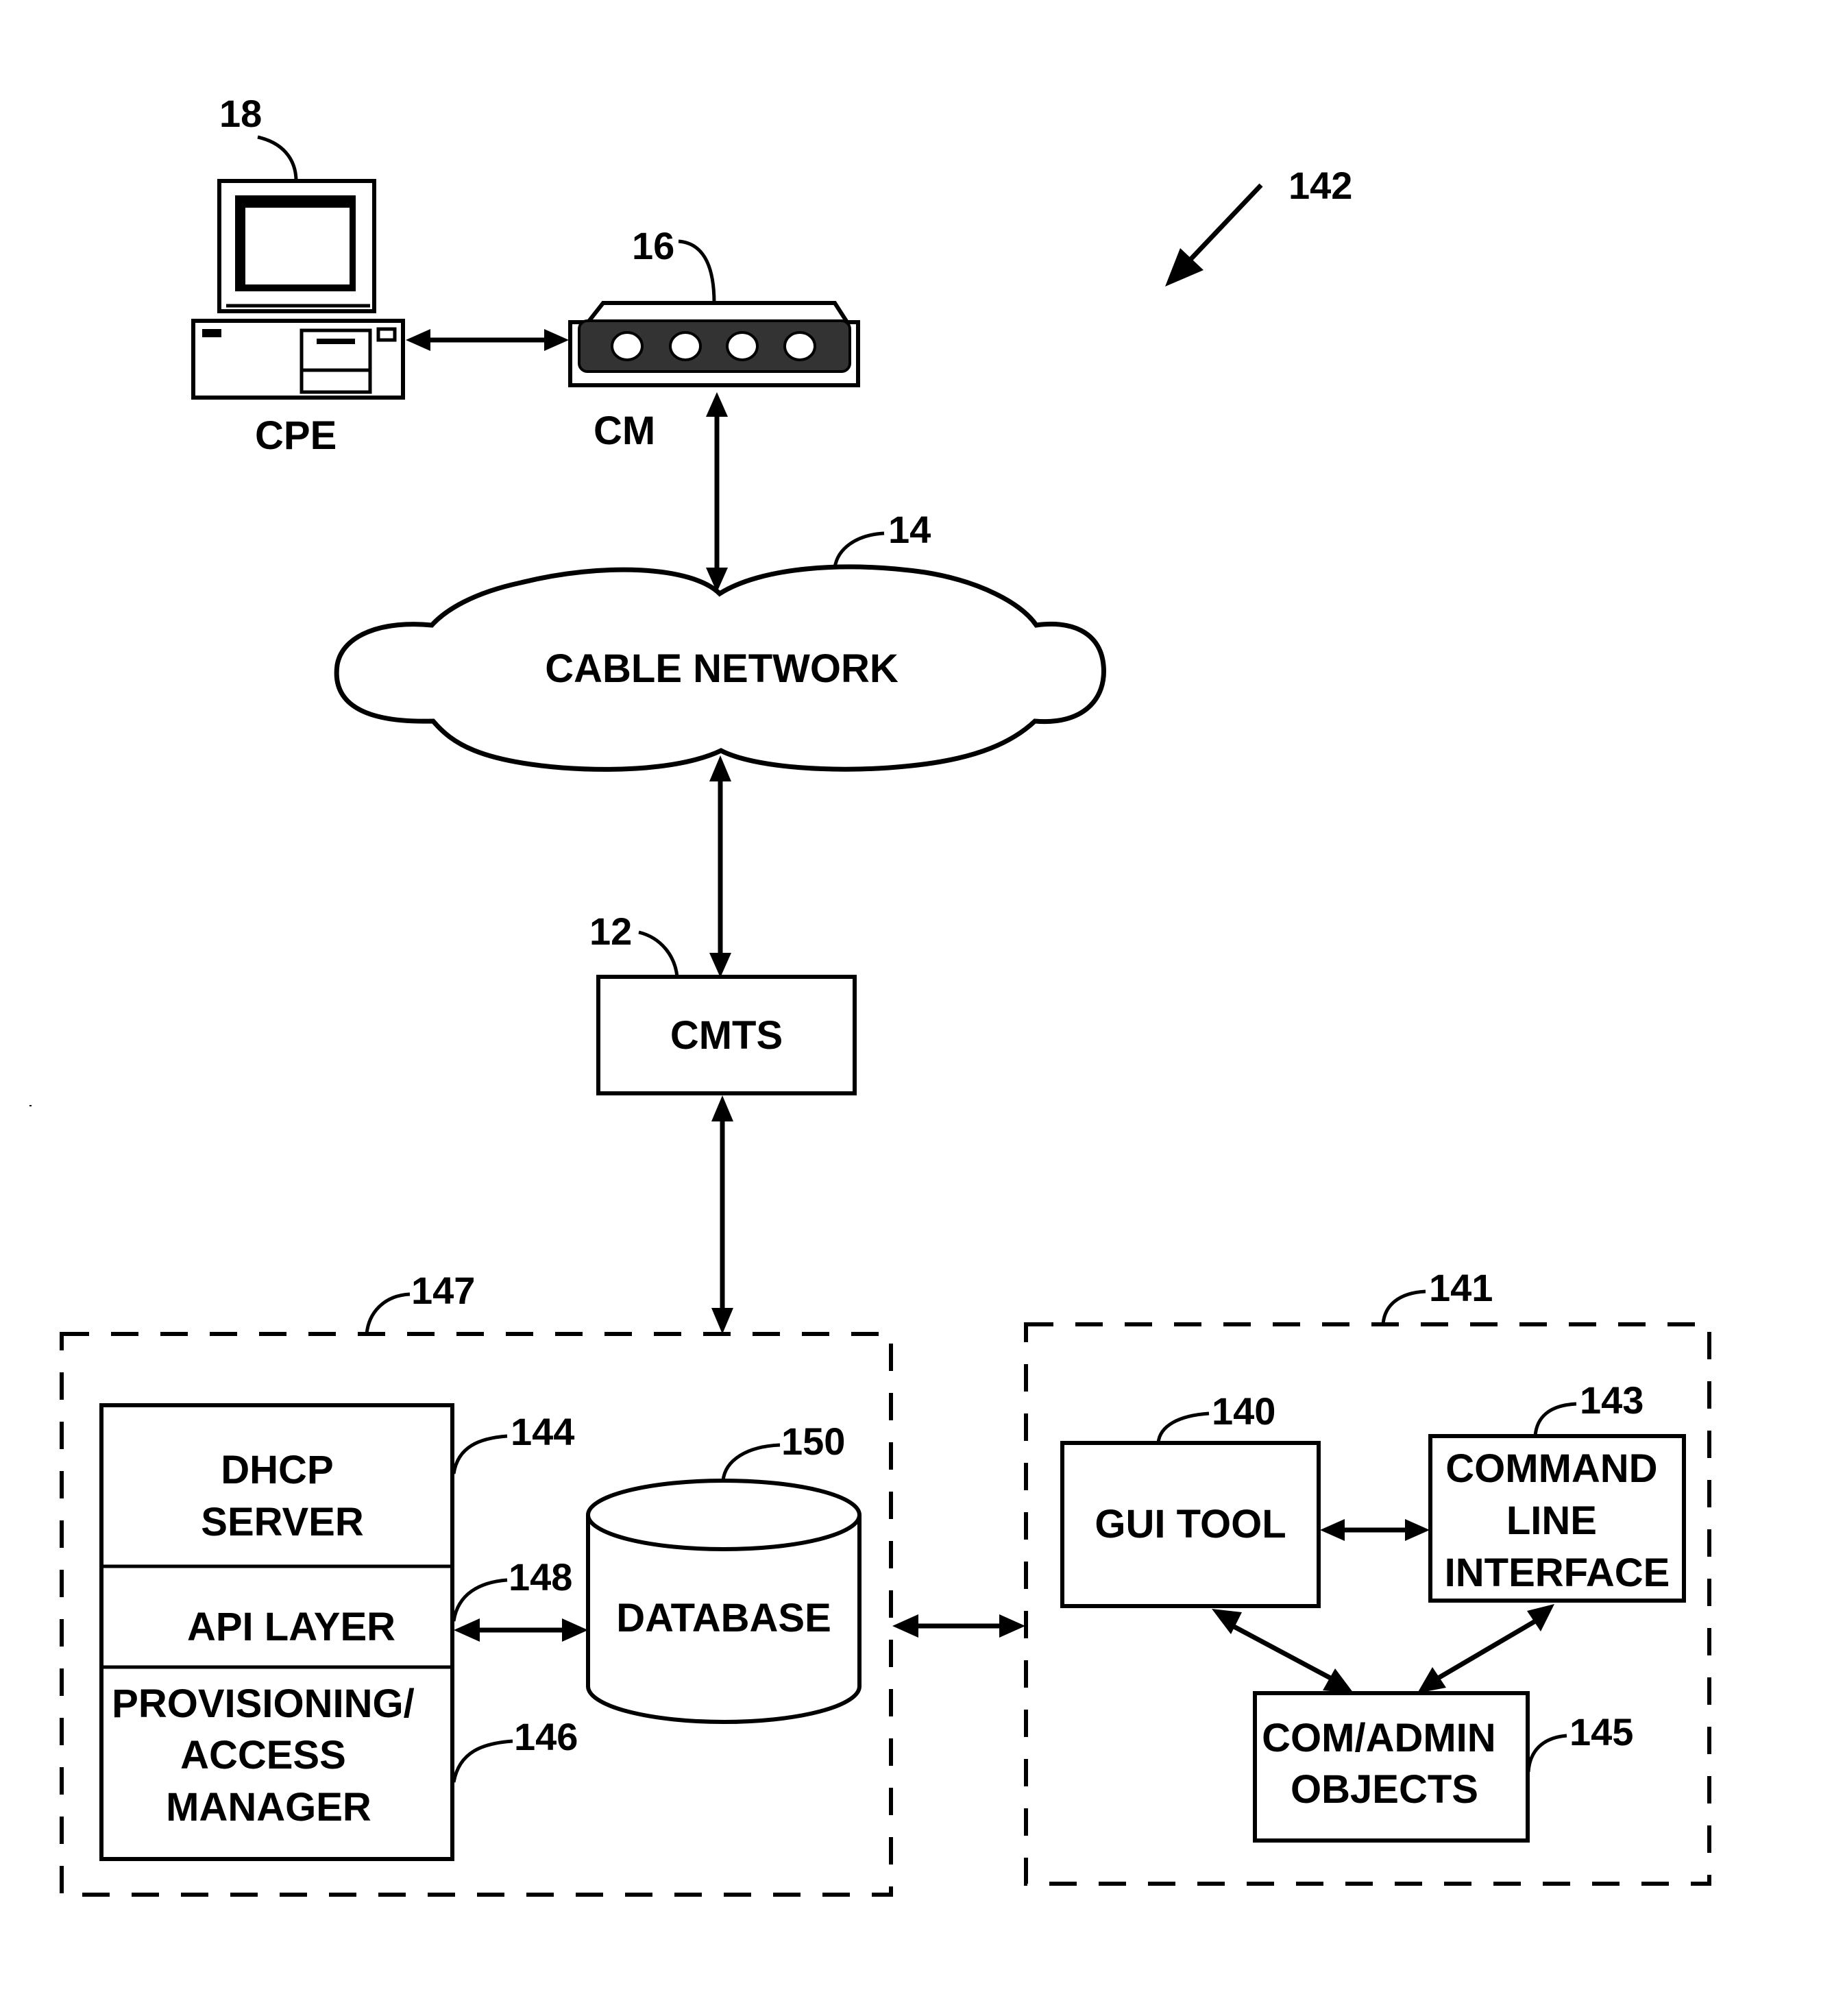 The height and width of the screenshot is (2016, 1845). I want to click on dhcp-ref: 144, so click(542, 1431).